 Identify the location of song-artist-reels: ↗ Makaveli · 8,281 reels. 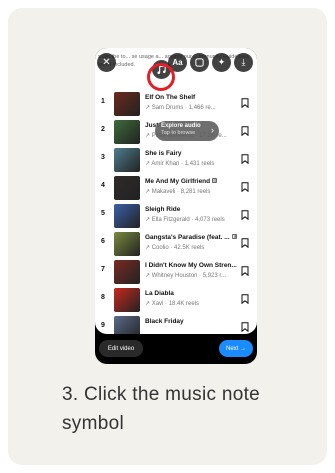
(178, 192).